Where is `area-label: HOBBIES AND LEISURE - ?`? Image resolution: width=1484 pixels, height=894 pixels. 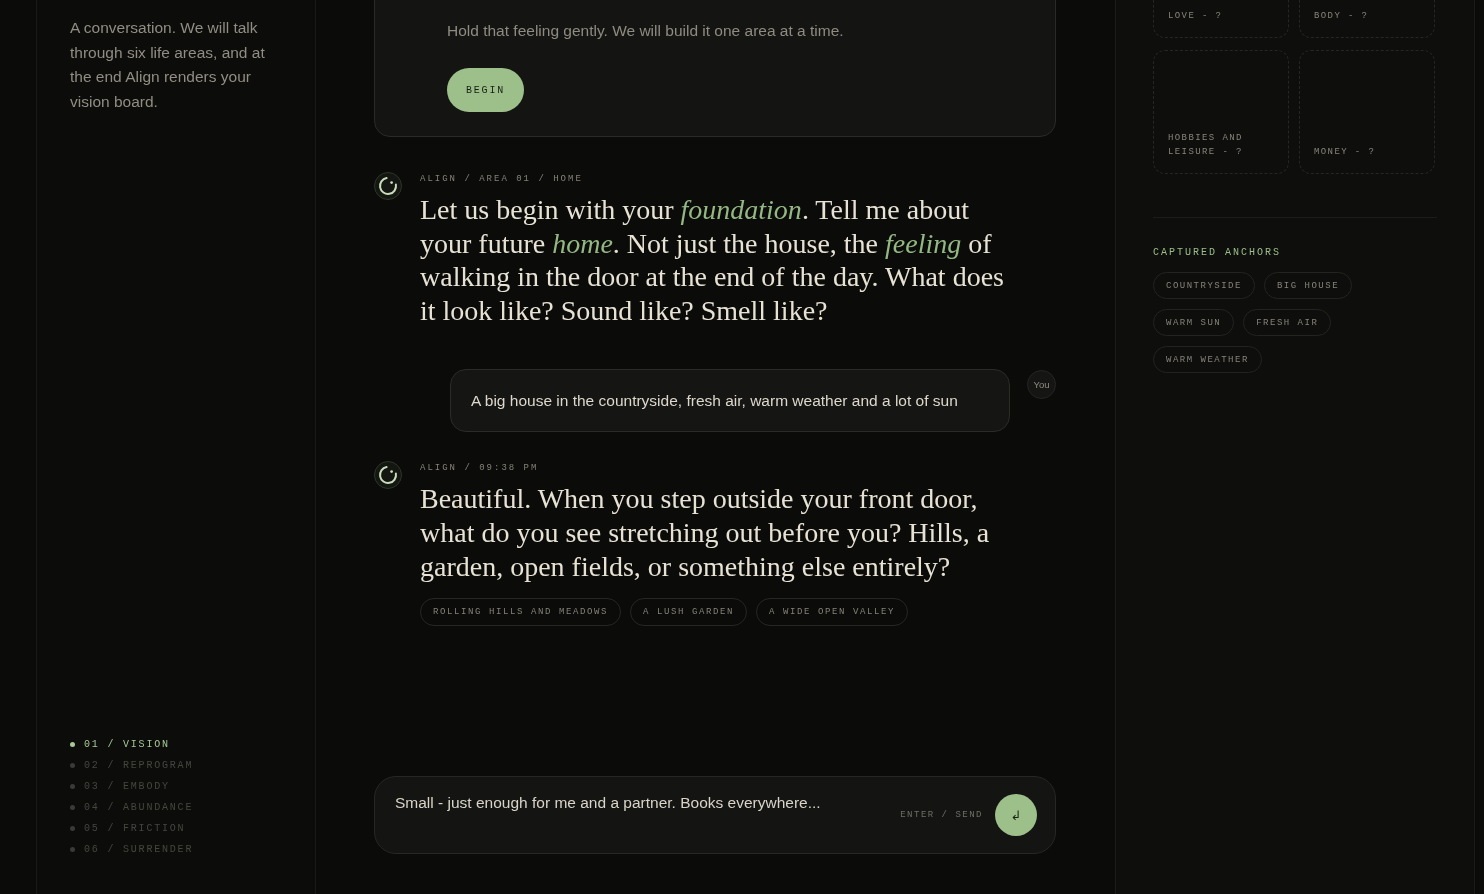 area-label: HOBBIES AND LEISURE - ? is located at coordinates (1206, 145).